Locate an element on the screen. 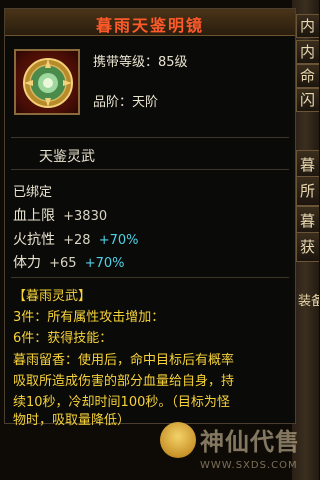  mirror-item-icon is located at coordinates (48, 83).